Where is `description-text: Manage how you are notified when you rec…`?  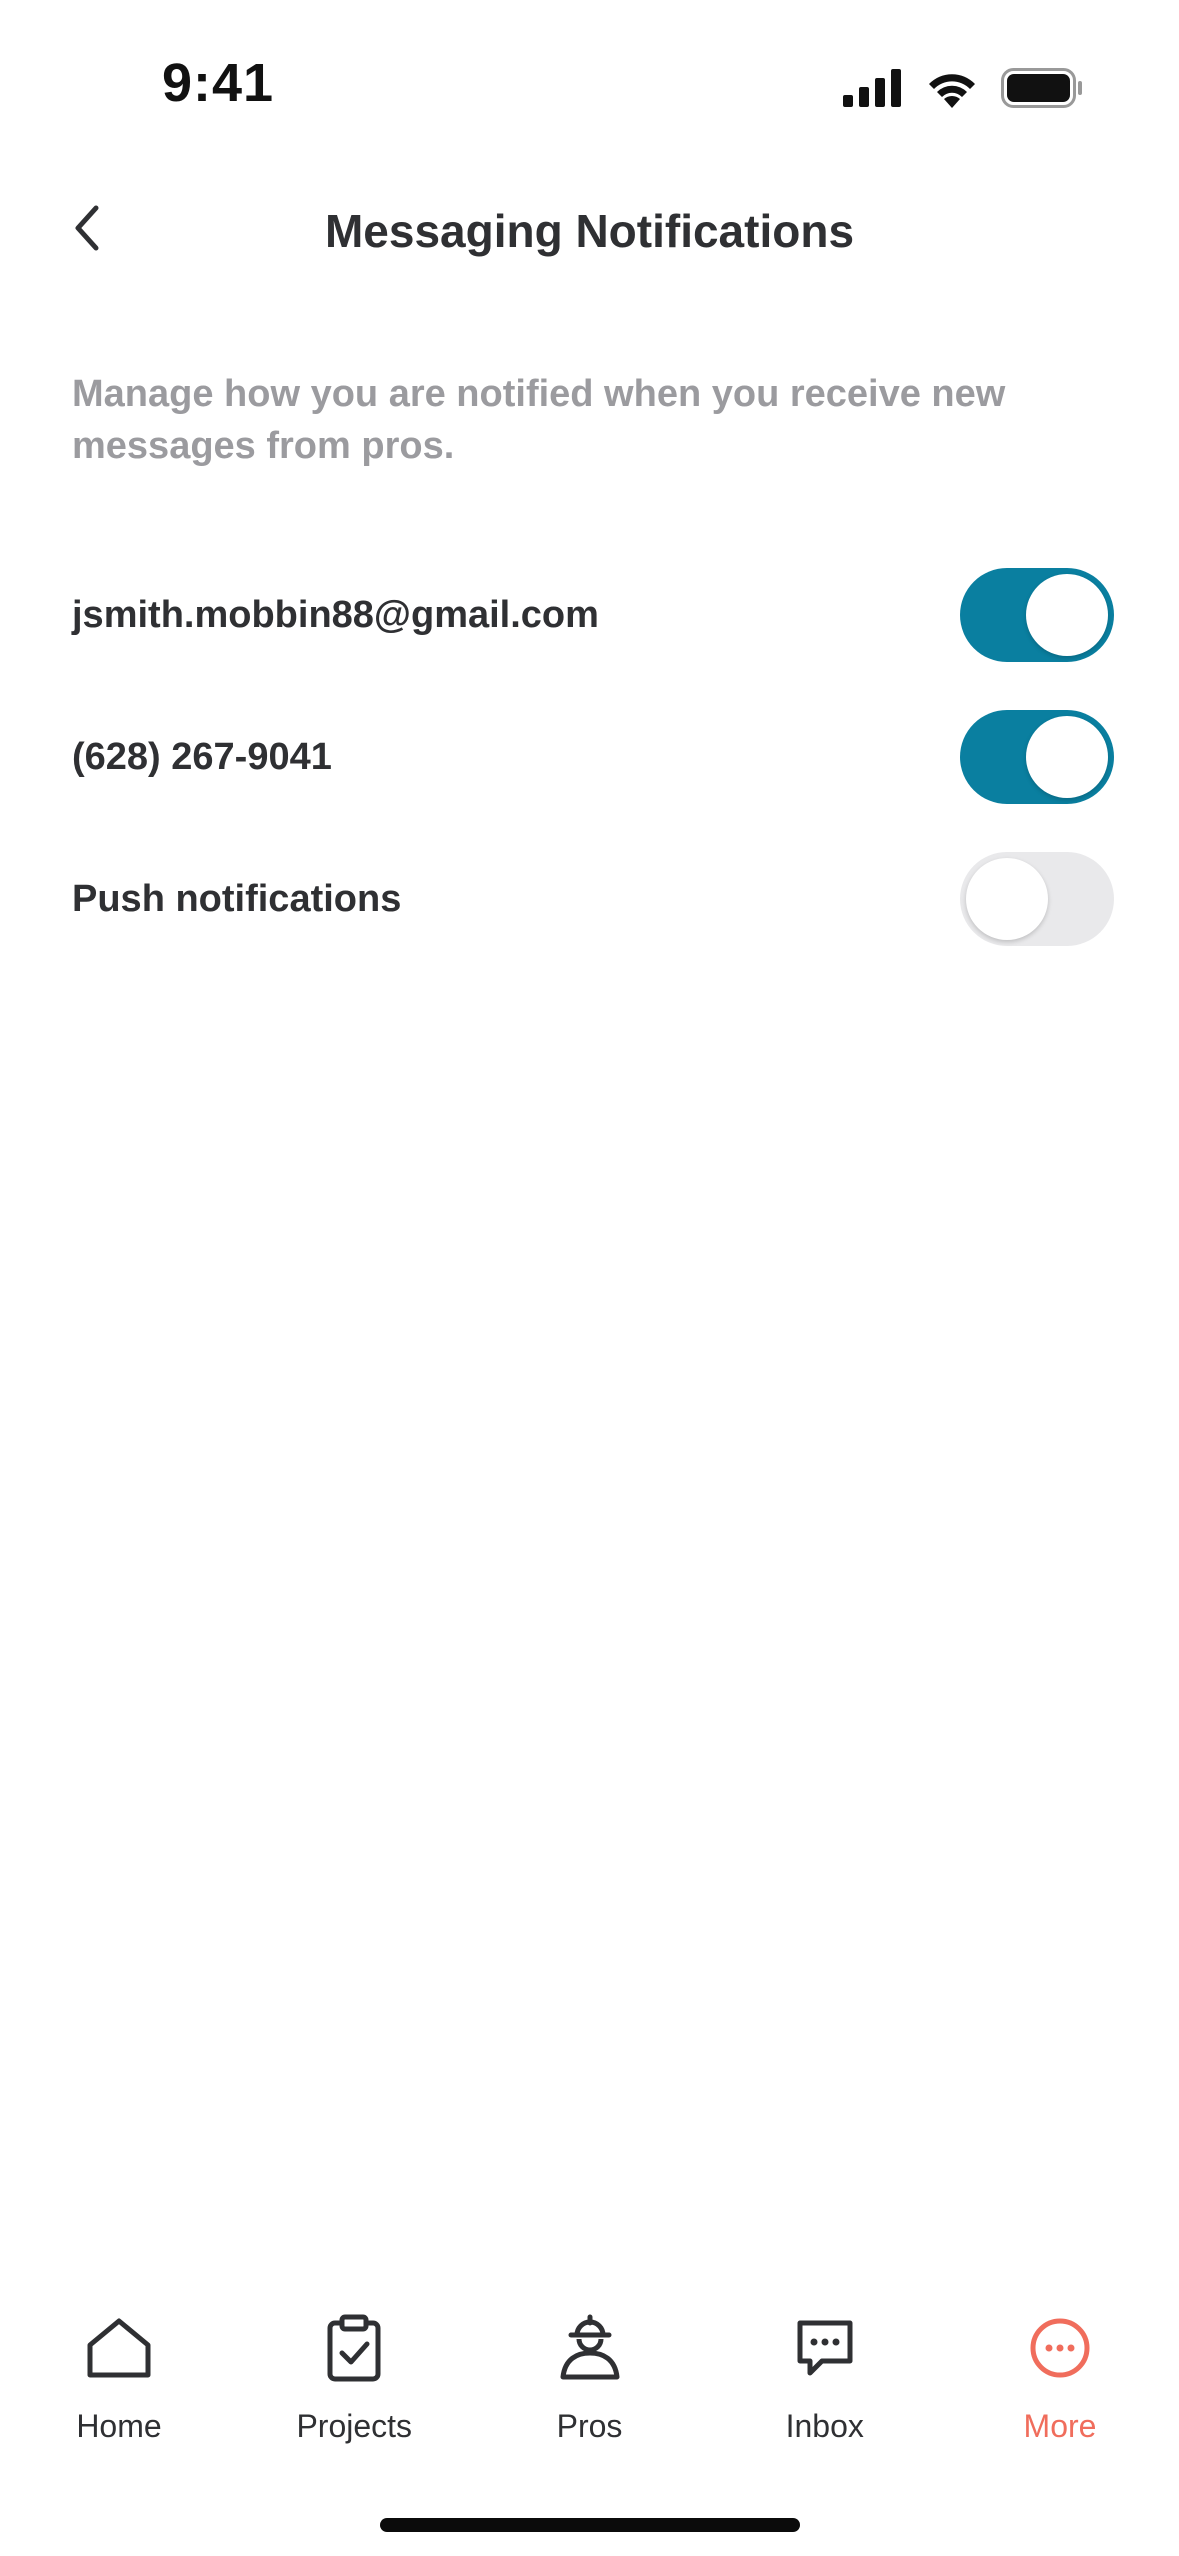
description-text: Manage how you are notified when you rec… is located at coordinates (539, 420).